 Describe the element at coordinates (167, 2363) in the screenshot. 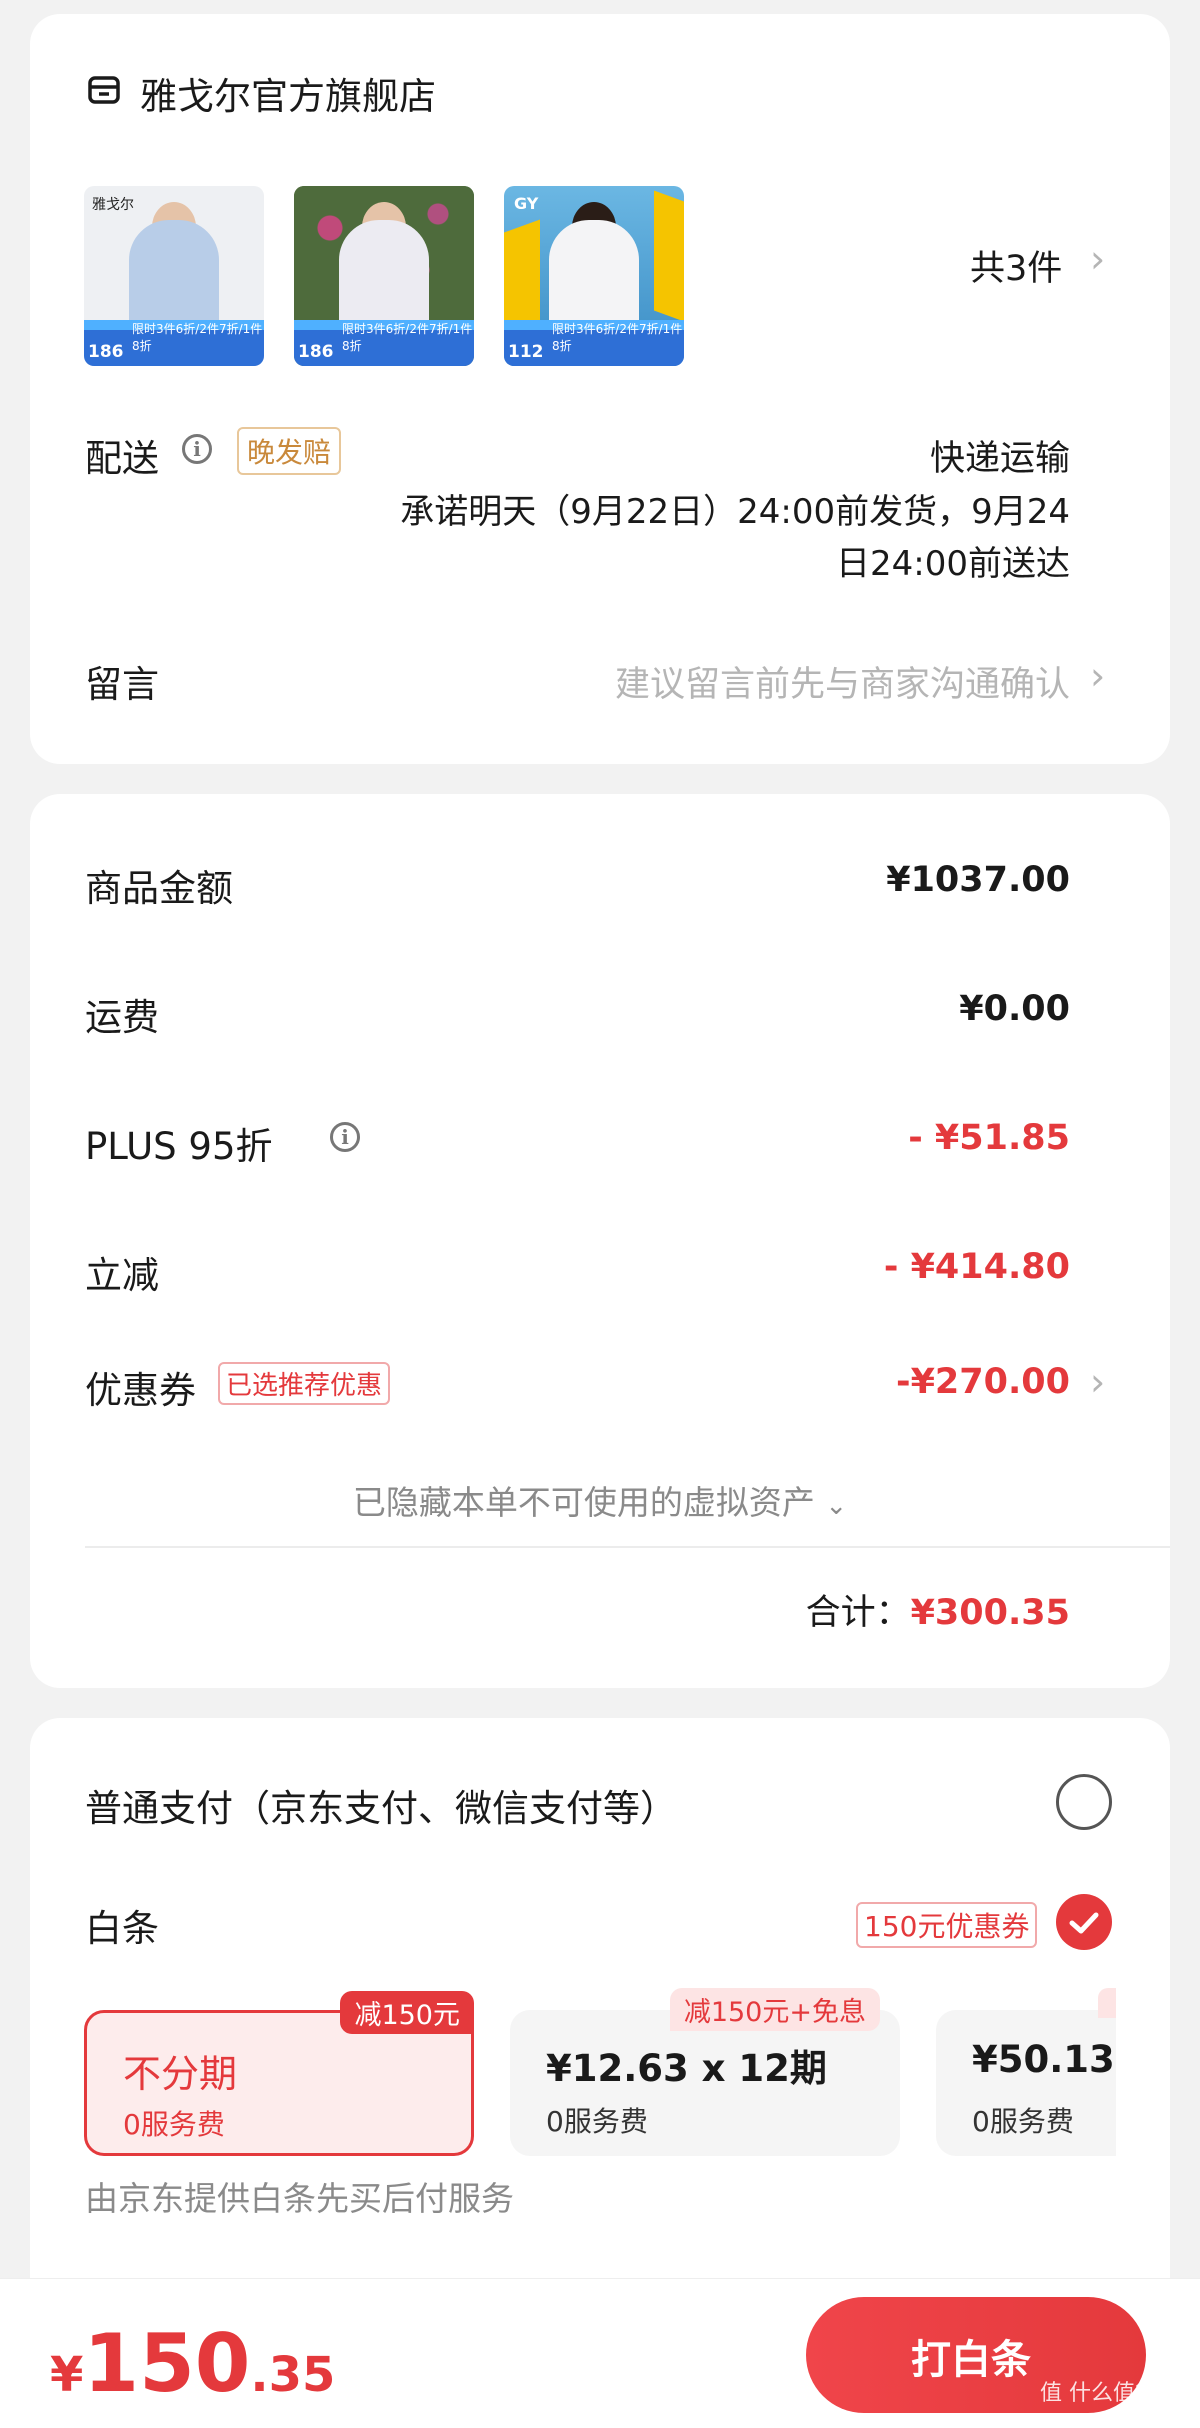

I see `price-integer: 150` at that location.